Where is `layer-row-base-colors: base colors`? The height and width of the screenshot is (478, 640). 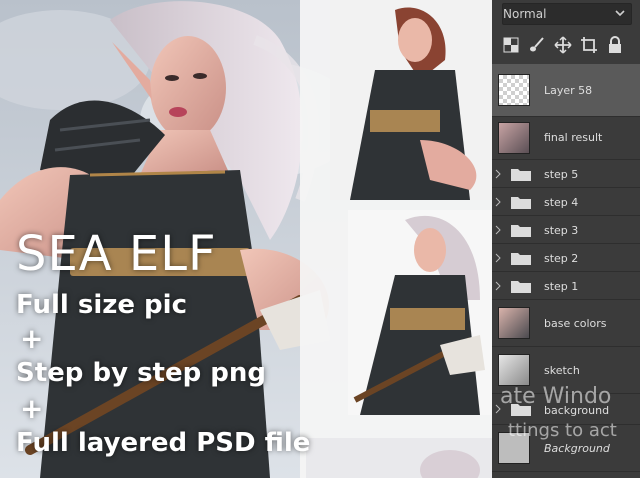 layer-row-base-colors: base colors is located at coordinates (566, 323).